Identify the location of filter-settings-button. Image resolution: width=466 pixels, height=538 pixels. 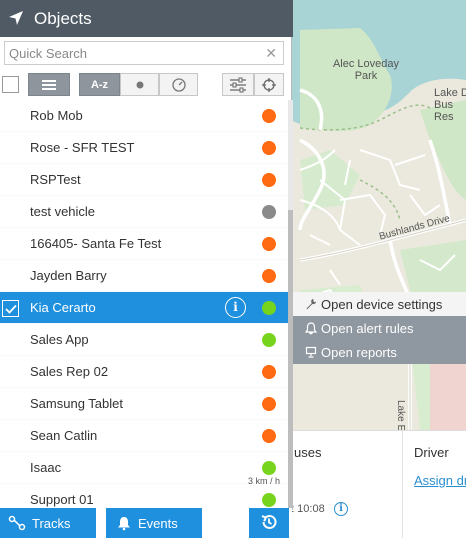
(238, 84).